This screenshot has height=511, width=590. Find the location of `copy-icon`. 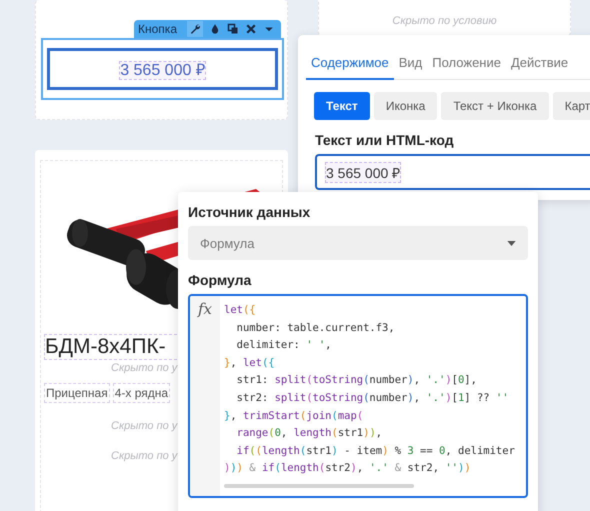

copy-icon is located at coordinates (233, 29).